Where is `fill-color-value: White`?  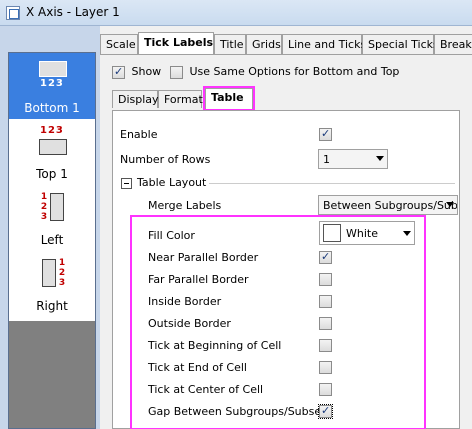
fill-color-value: White is located at coordinates (362, 233).